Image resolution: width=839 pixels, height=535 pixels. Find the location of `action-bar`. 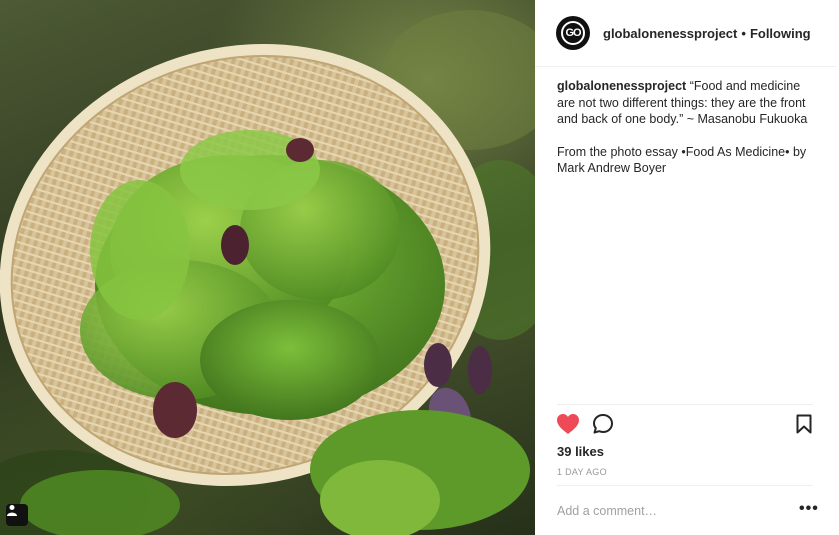

action-bar is located at coordinates (686, 426).